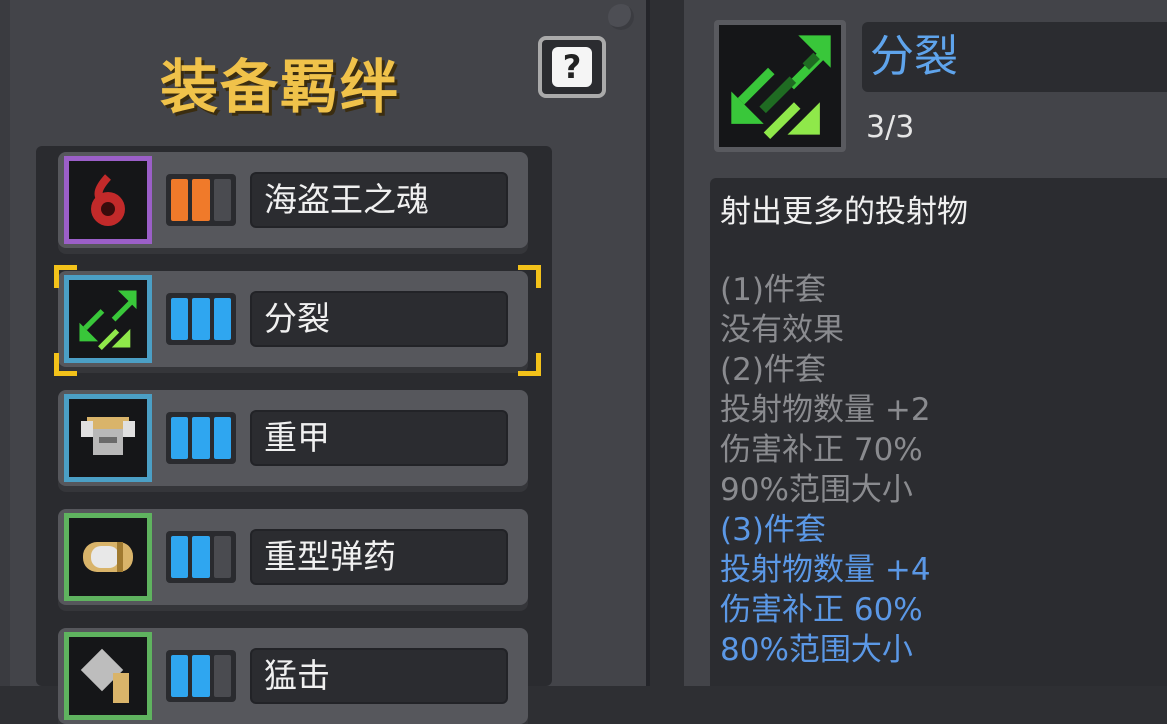  What do you see at coordinates (5, 343) in the screenshot?
I see `panel-edge` at bounding box center [5, 343].